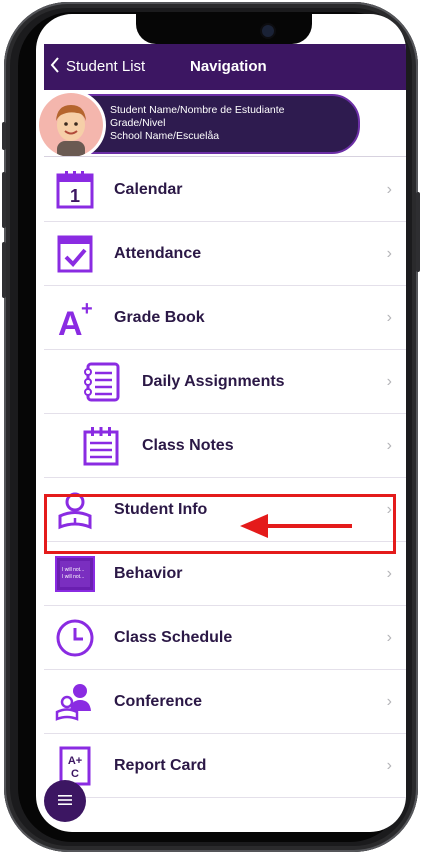 Image resolution: width=422 pixels, height=854 pixels. I want to click on navigation-bar: Student List Navigation, so click(225, 67).